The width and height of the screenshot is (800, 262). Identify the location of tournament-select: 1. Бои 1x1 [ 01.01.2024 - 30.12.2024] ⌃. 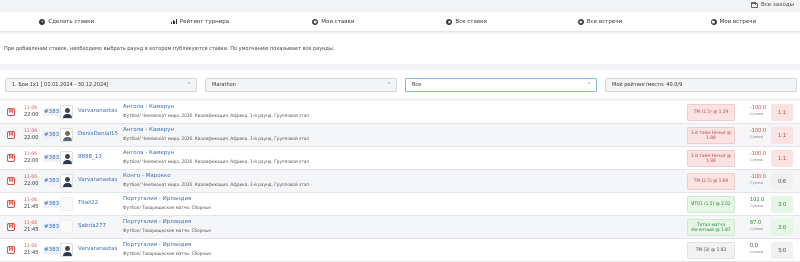
(101, 85).